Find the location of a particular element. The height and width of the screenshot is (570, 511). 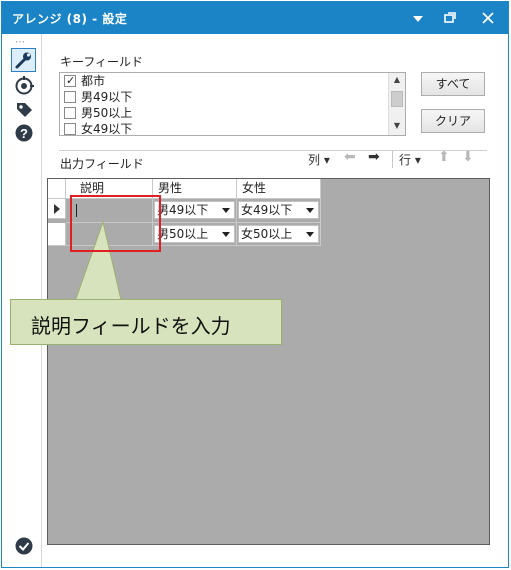

male-dropdown: 男50以上 is located at coordinates (194, 234).